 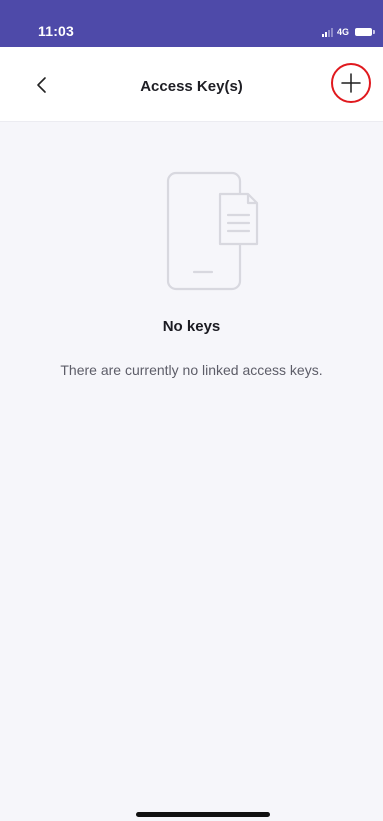 What do you see at coordinates (56, 31) in the screenshot?
I see `status-time: 11:03` at bounding box center [56, 31].